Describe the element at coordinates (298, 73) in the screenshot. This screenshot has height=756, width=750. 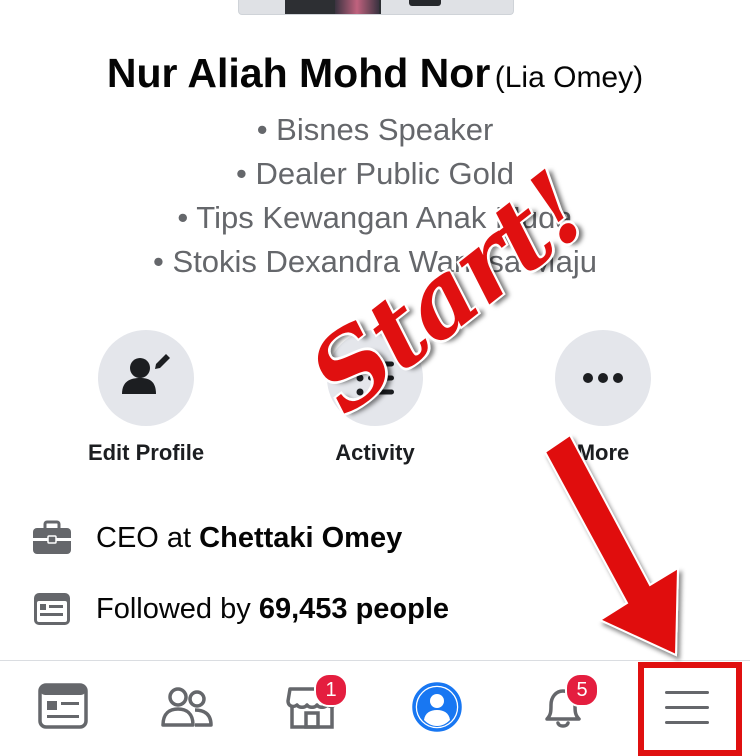
I see `profile-name-main: Nur Aliah Mohd Nor` at that location.